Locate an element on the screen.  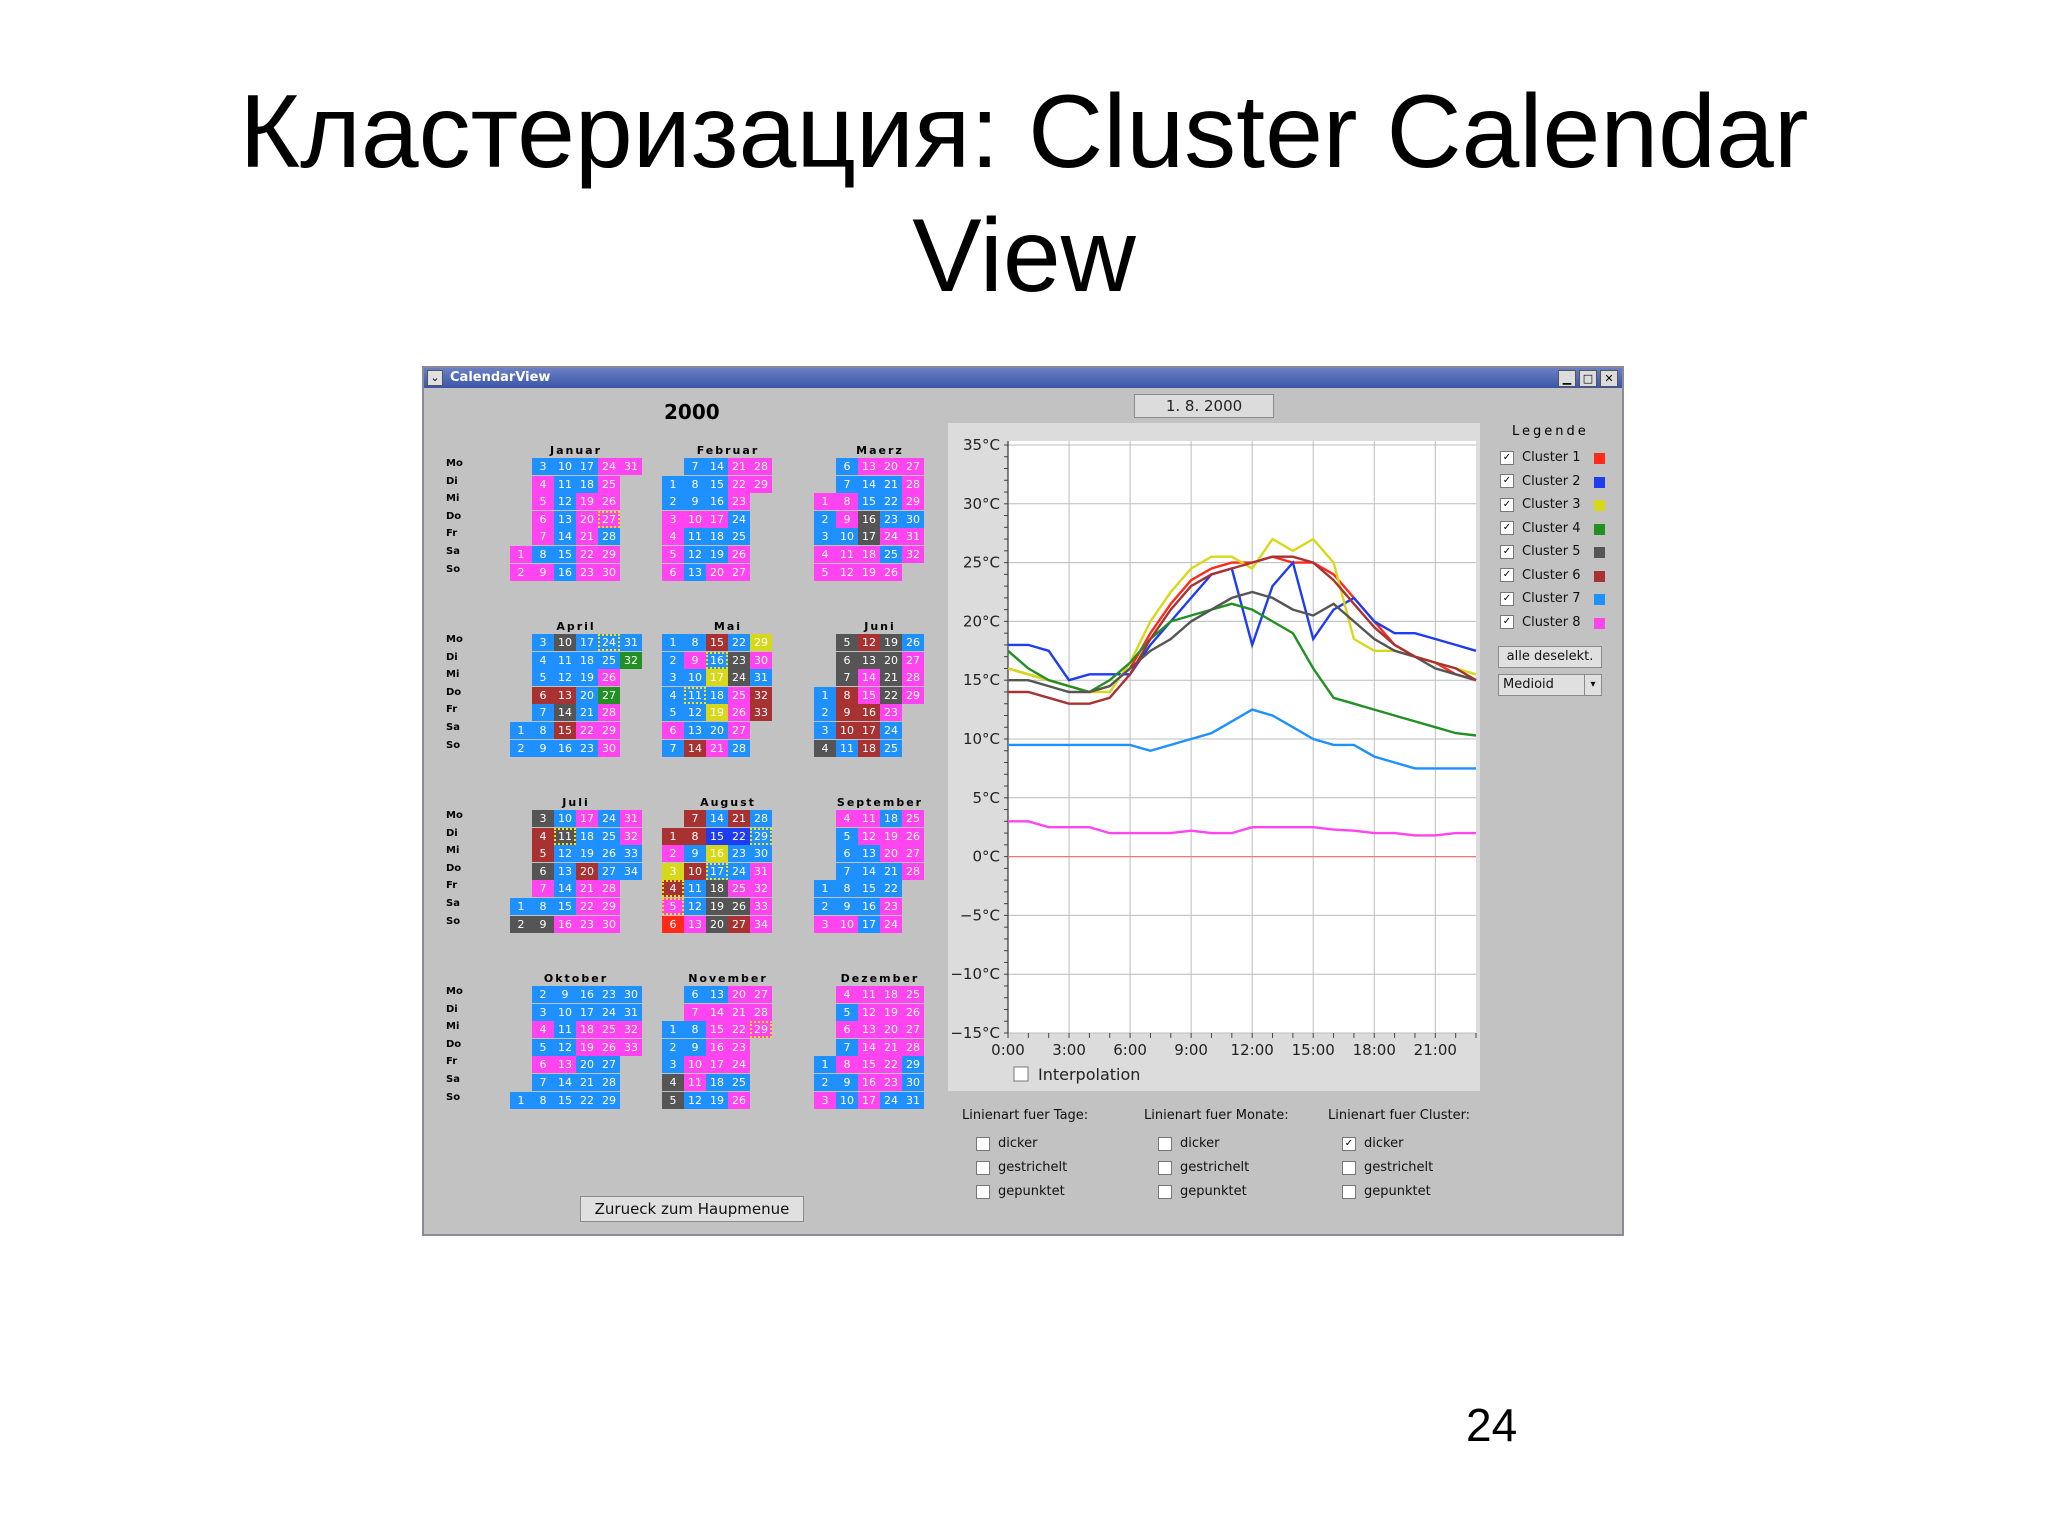
selected-date-field: 1. 8. 2000 is located at coordinates (1204, 406).